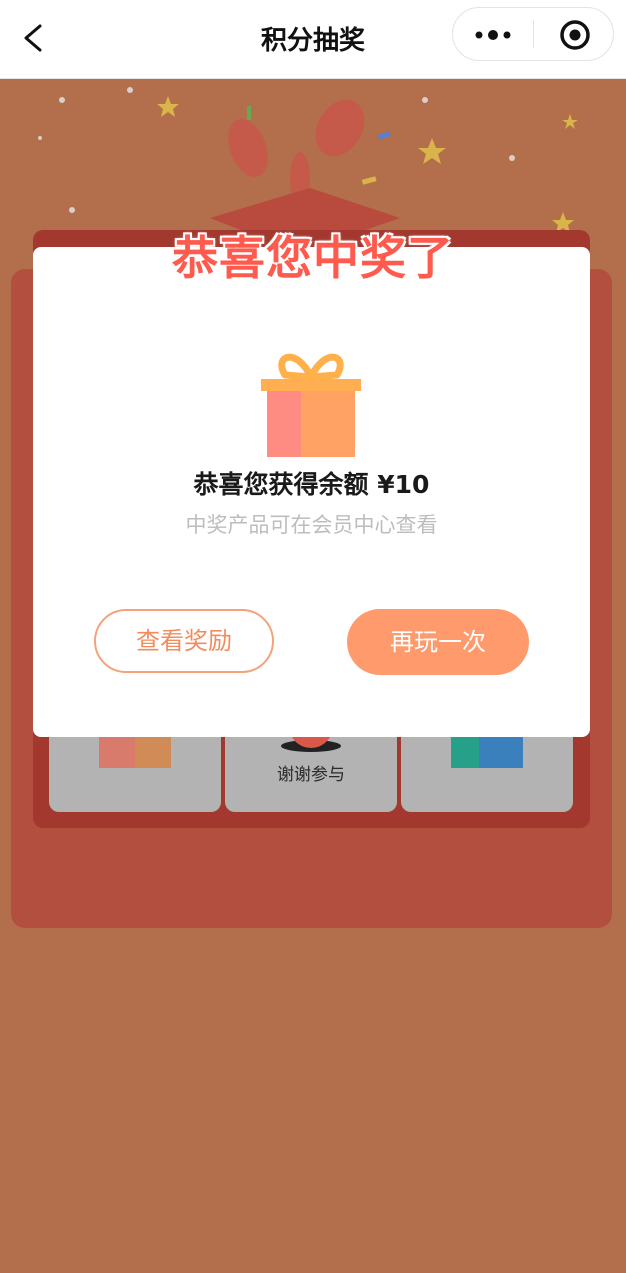 Image resolution: width=626 pixels, height=1273 pixels. I want to click on prize-subtitle: 中奖产品可在会员中心查看, so click(311, 525).